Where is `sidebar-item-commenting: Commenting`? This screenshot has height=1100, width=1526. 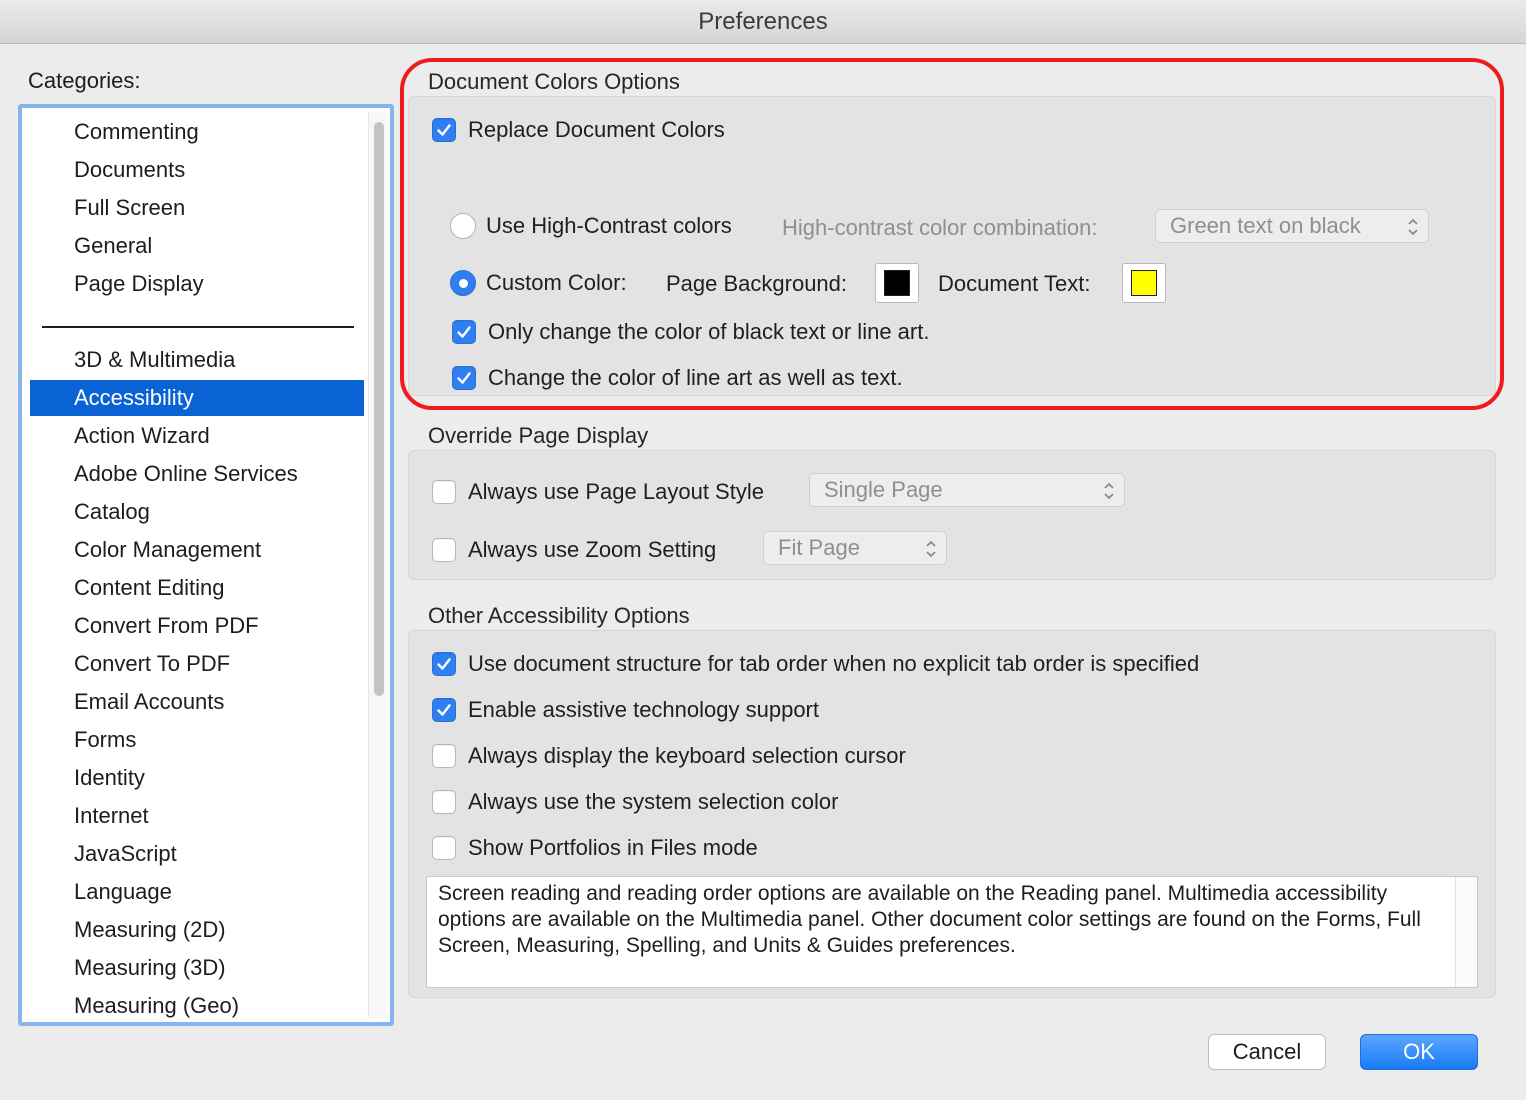 sidebar-item-commenting: Commenting is located at coordinates (197, 132).